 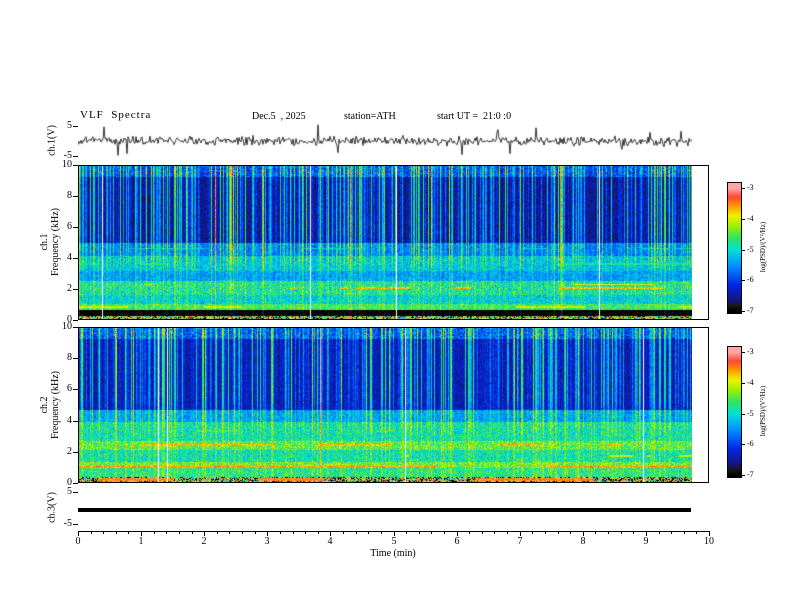 What do you see at coordinates (44, 405) in the screenshot?
I see `ch2-spec-ylabel-line1: ch.2` at bounding box center [44, 405].